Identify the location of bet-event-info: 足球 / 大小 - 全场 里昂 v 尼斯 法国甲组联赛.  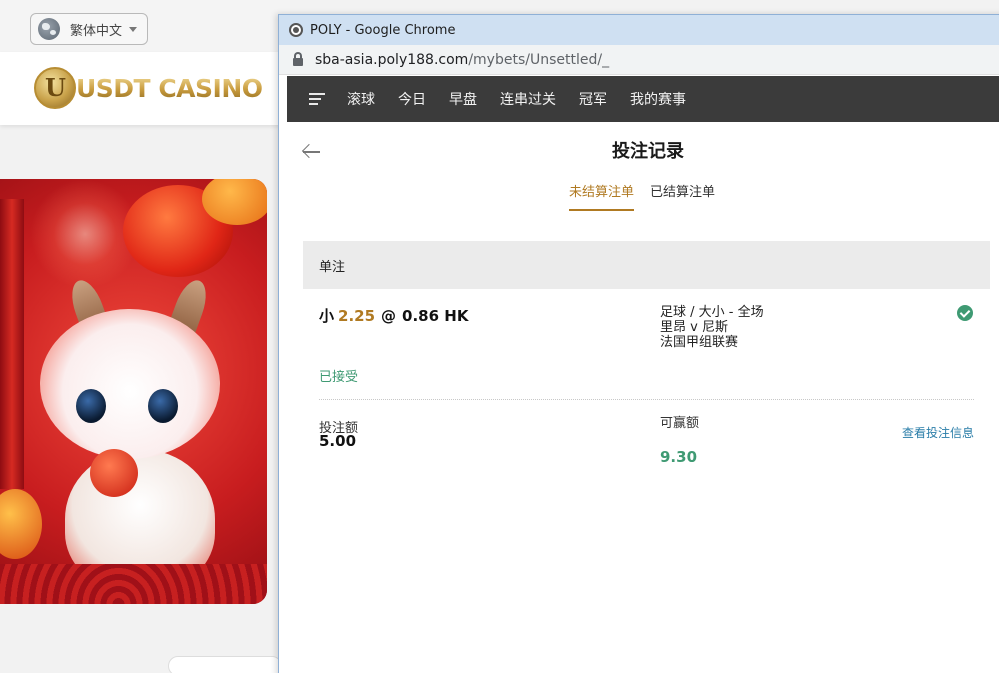
(712, 327).